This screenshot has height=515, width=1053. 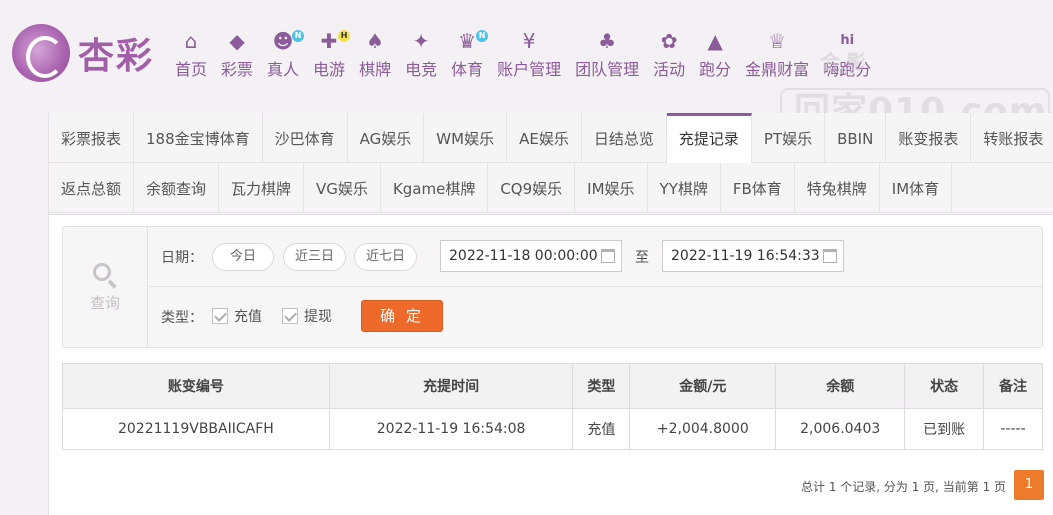 I want to click on nav-label: 账户管理, so click(x=529, y=69).